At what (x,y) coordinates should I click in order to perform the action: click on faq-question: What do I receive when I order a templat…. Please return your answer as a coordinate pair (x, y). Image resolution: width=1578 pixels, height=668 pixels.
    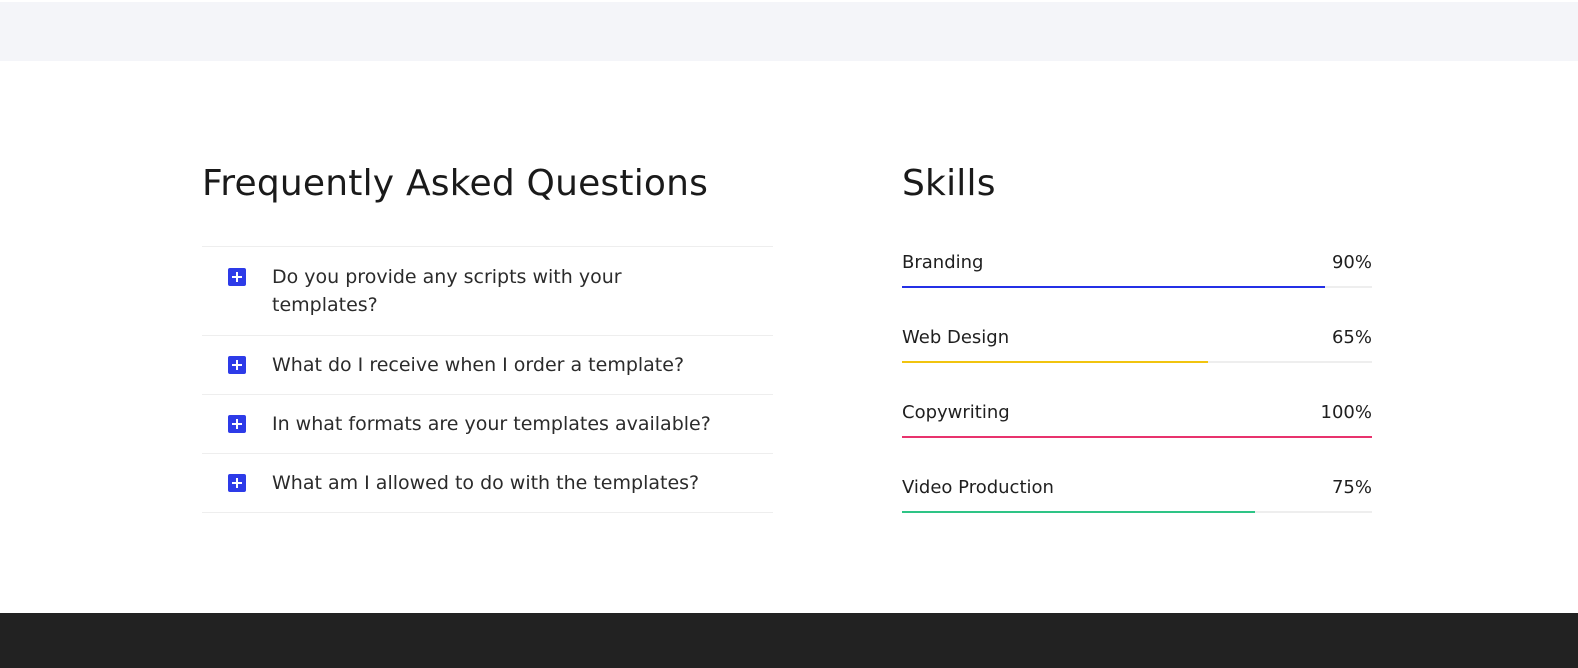
    Looking at the image, I should click on (478, 365).